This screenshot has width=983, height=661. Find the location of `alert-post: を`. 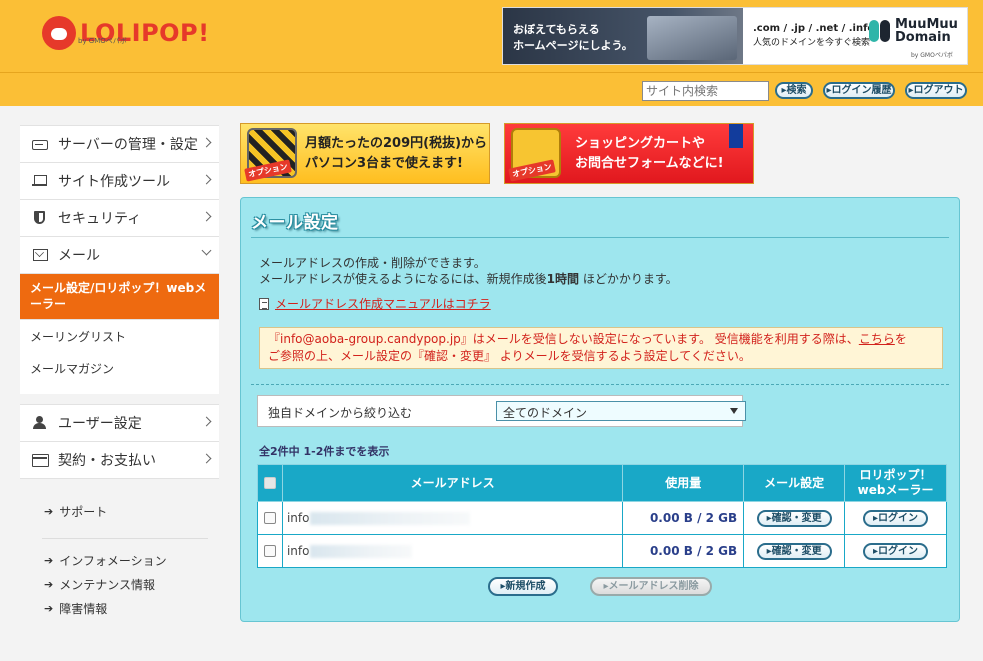

alert-post: を is located at coordinates (900, 339).